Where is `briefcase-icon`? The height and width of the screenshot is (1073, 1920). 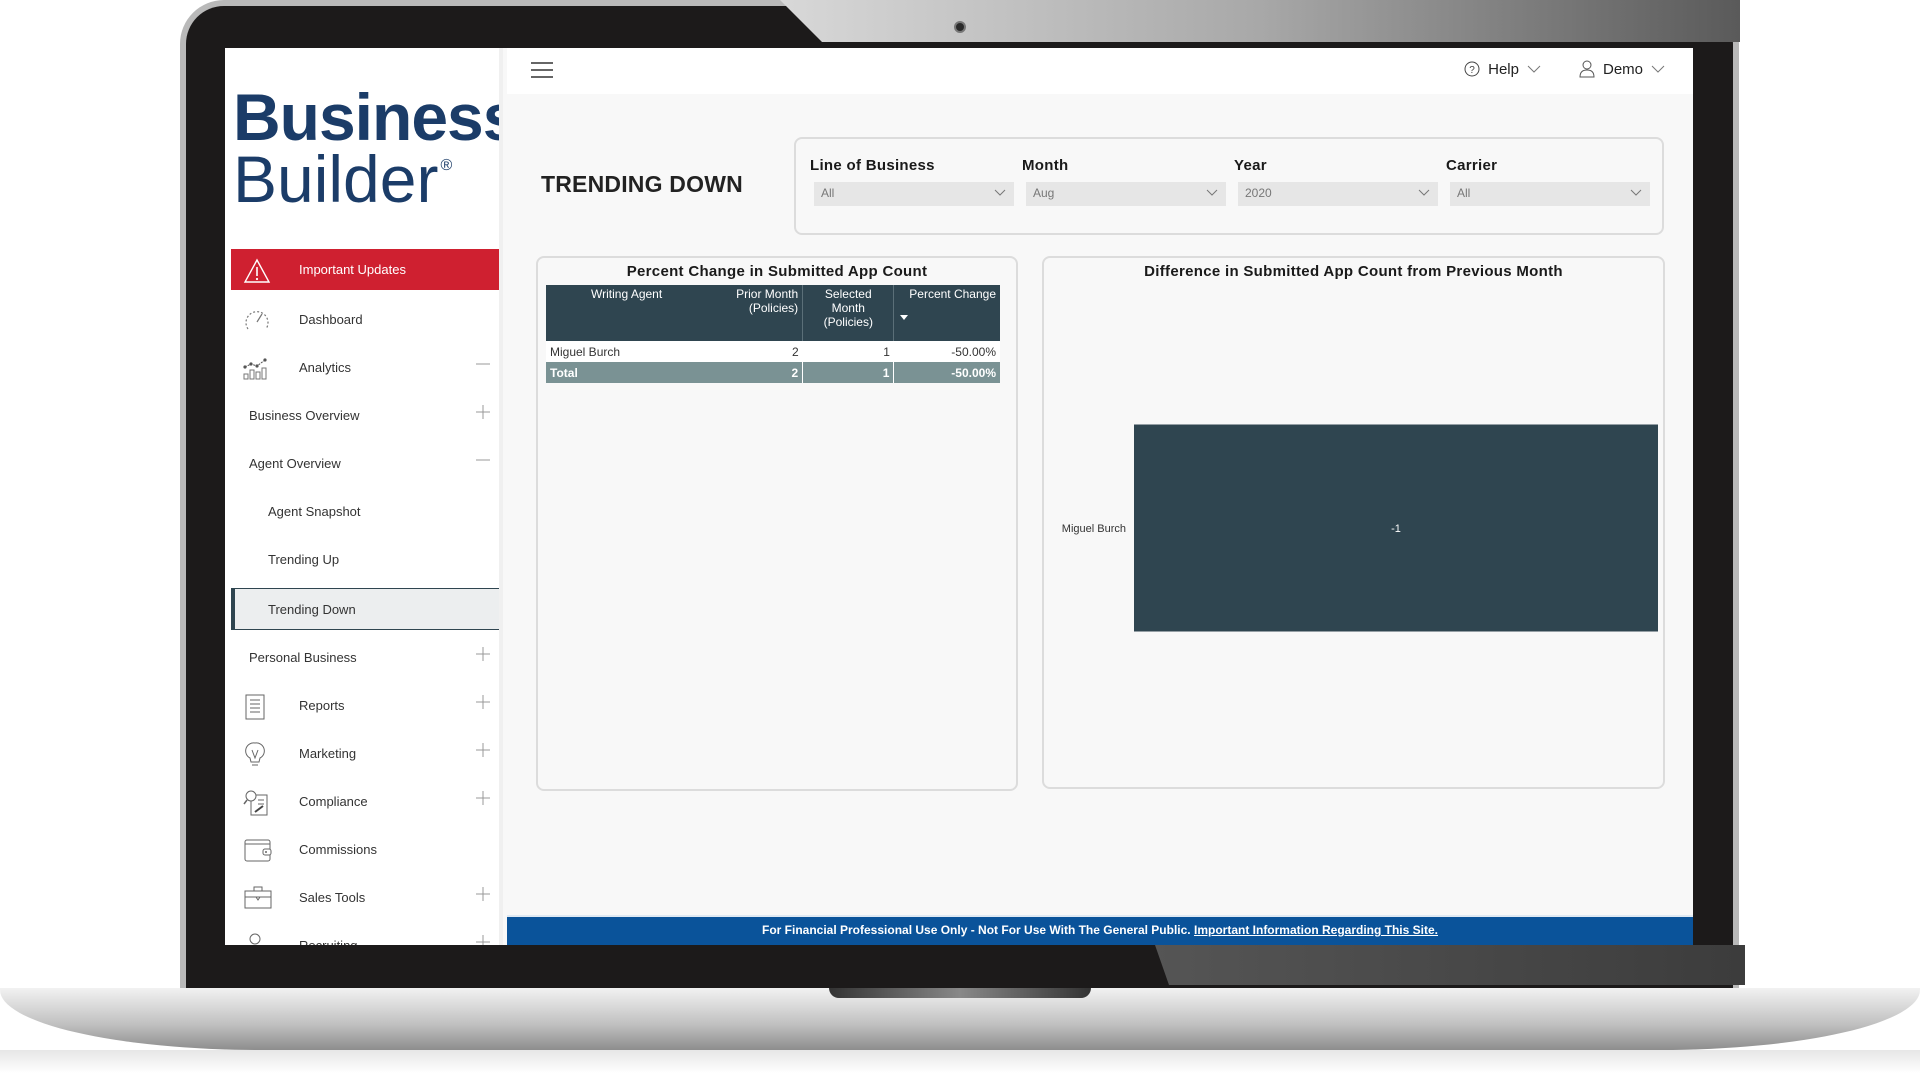 briefcase-icon is located at coordinates (257, 898).